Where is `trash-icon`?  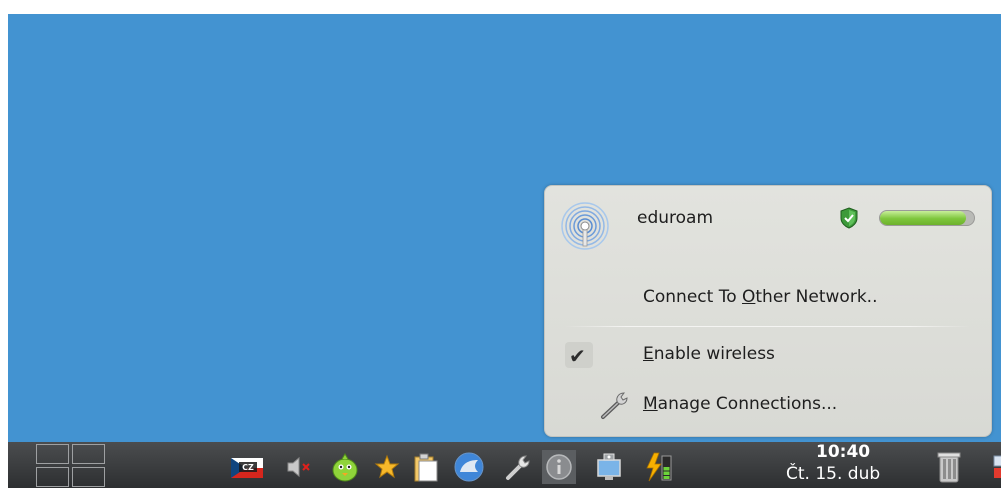
trash-icon is located at coordinates (949, 467).